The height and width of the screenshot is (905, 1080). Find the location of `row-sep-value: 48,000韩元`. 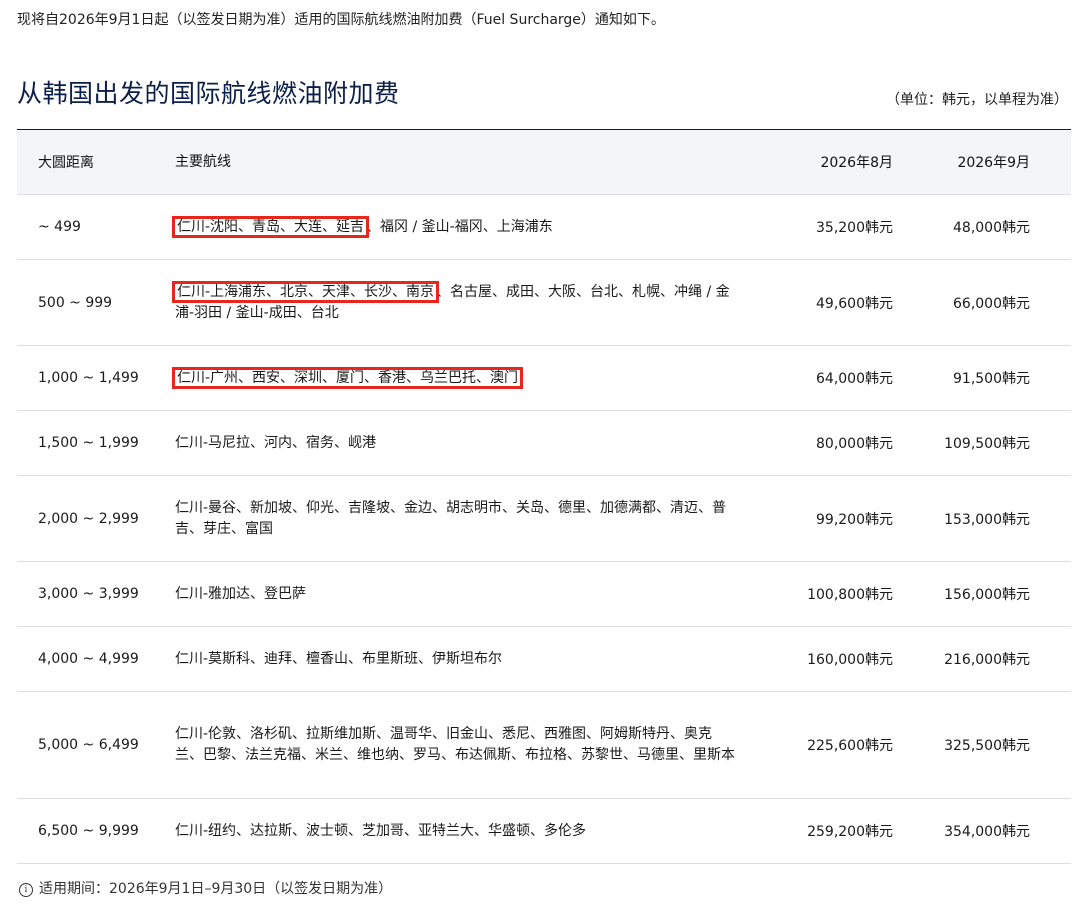

row-sep-value: 48,000韩元 is located at coordinates (991, 228).